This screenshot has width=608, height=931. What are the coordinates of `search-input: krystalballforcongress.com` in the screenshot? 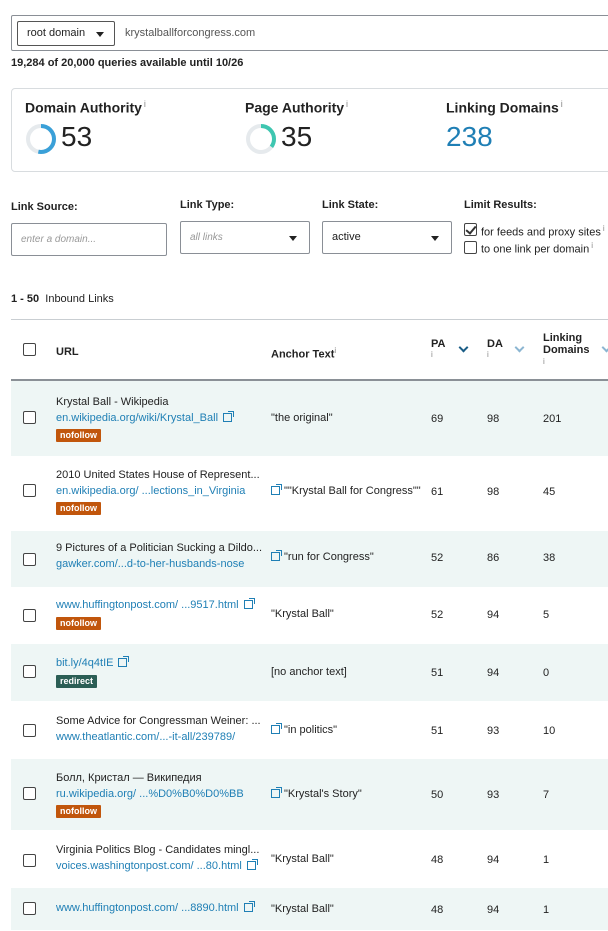 It's located at (190, 33).